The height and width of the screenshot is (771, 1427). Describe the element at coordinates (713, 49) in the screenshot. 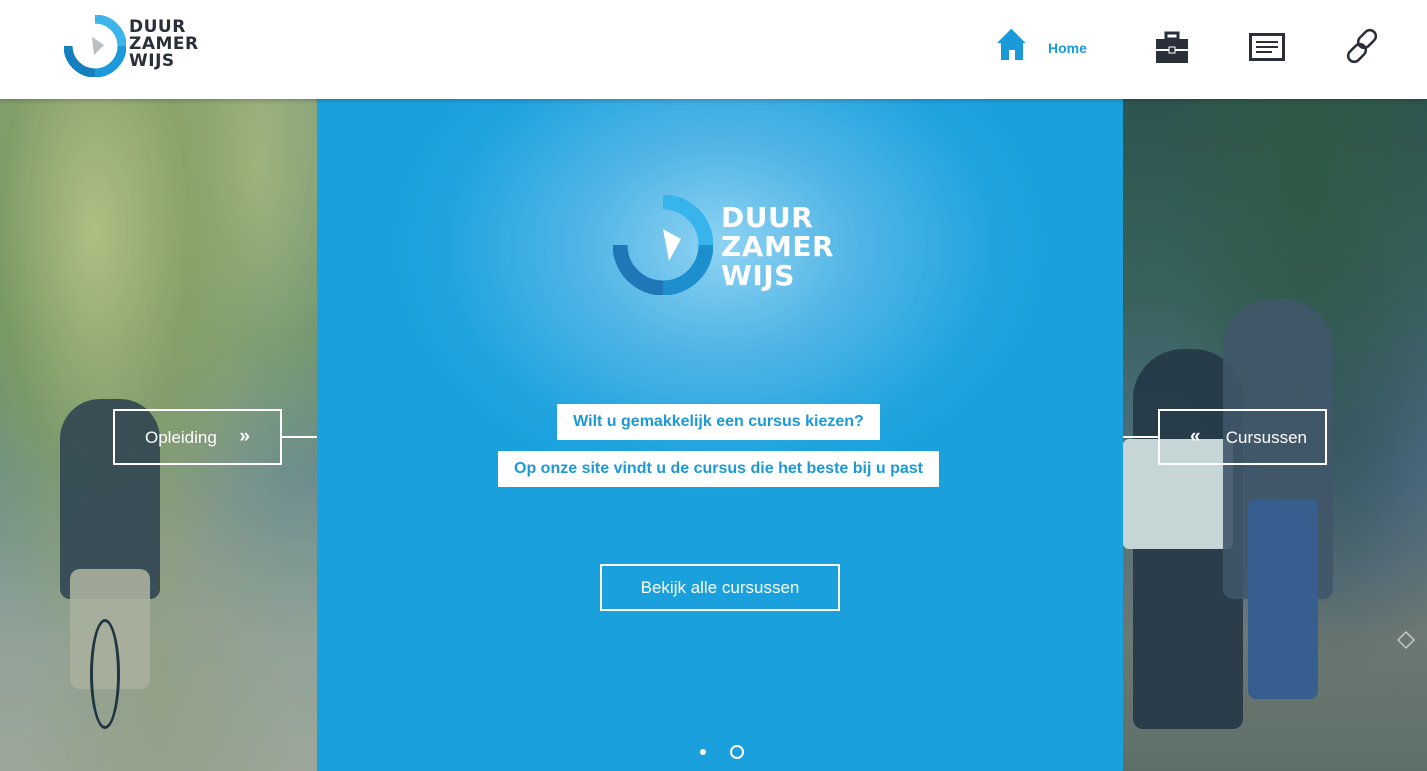

I see `site-header: DUUR ZAMER WIJS Home` at that location.